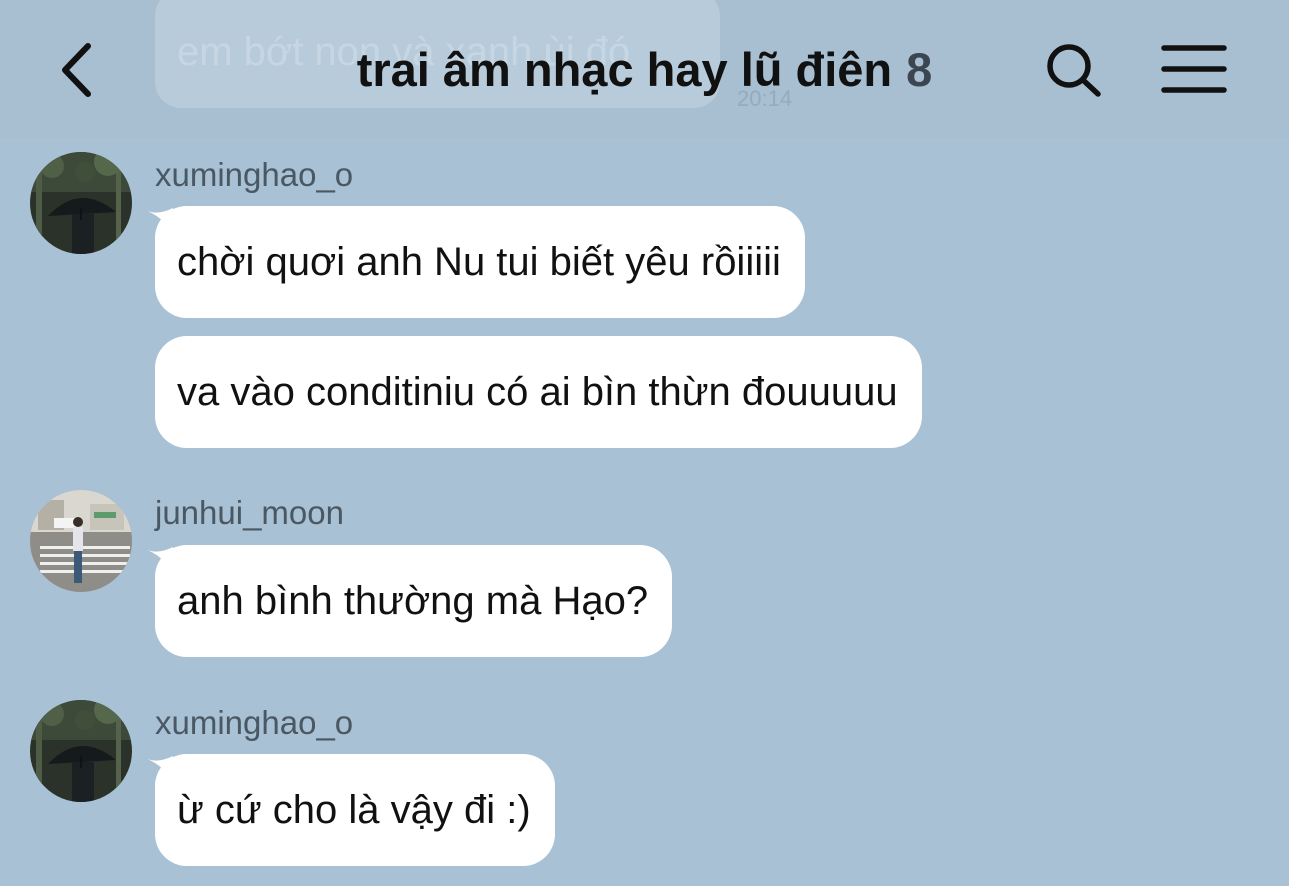  Describe the element at coordinates (414, 601) in the screenshot. I see `message-bubble: anh bình thường mà Hạo?` at that location.